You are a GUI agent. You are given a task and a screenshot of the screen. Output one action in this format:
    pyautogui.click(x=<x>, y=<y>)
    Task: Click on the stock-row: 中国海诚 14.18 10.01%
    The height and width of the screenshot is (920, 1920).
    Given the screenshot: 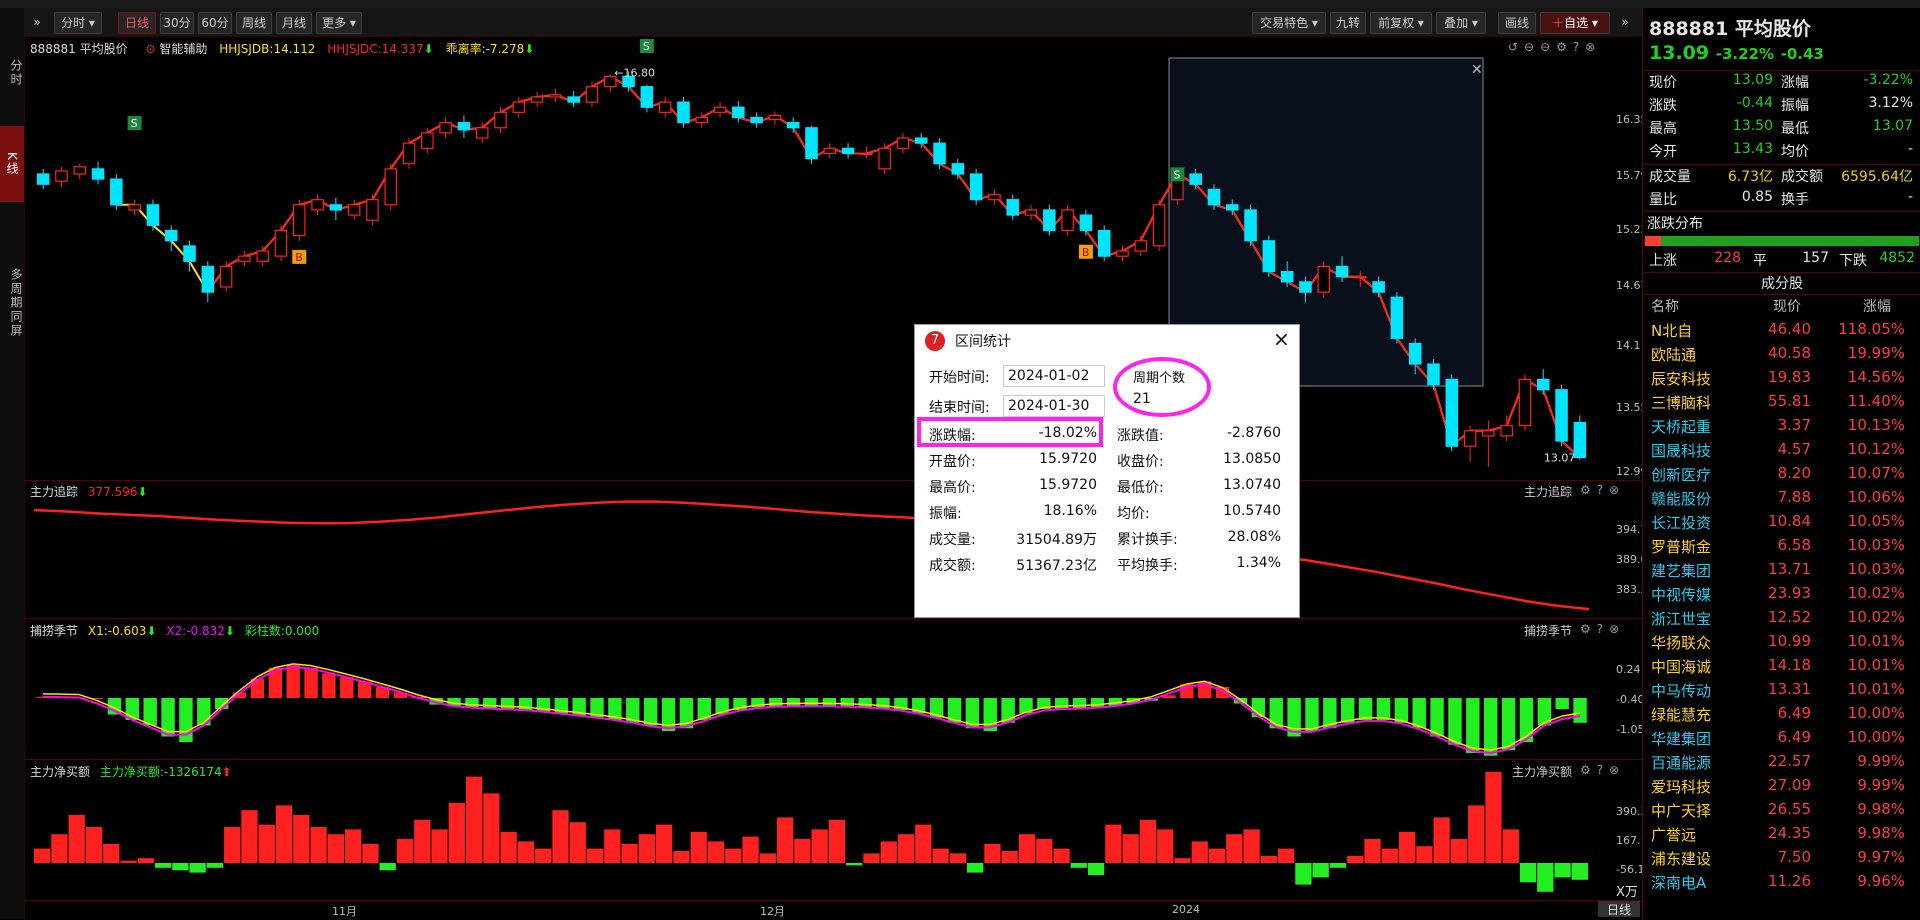 What is the action you would take?
    pyautogui.click(x=1781, y=668)
    